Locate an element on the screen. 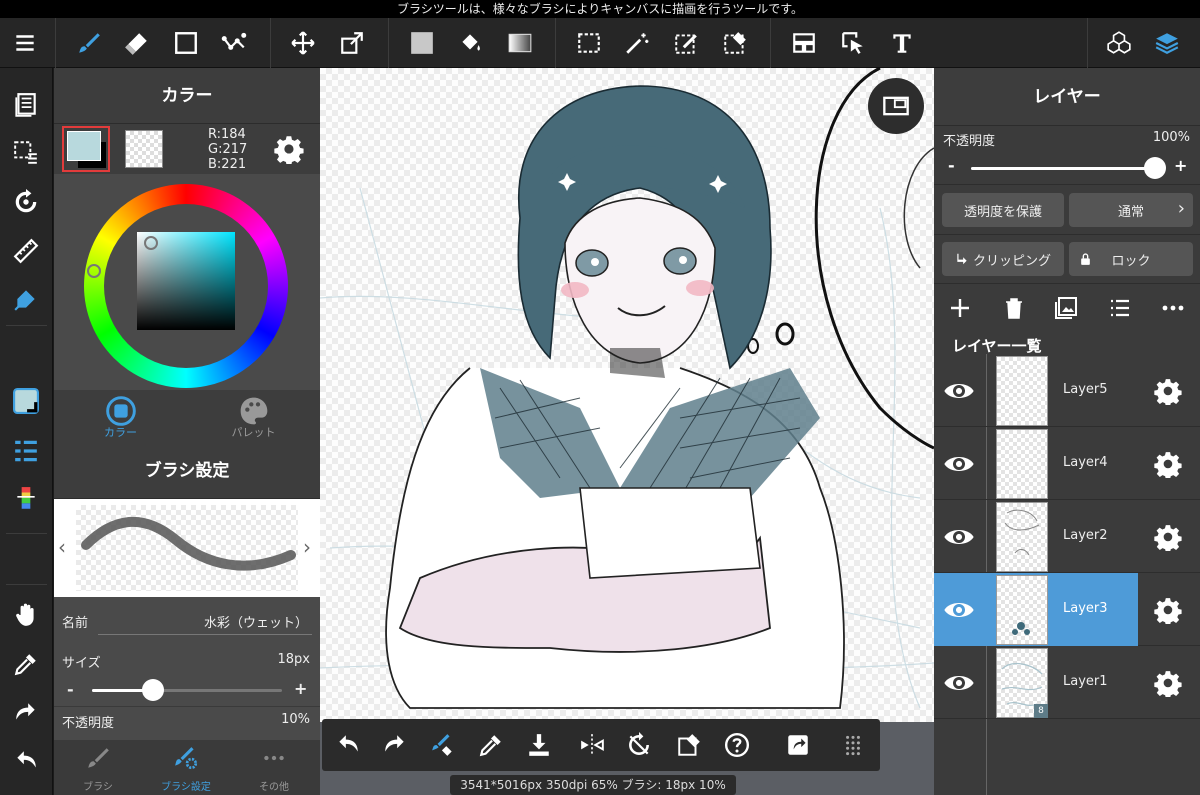 Image resolution: width=1200 pixels, height=795 pixels. save-icon is located at coordinates (539, 745).